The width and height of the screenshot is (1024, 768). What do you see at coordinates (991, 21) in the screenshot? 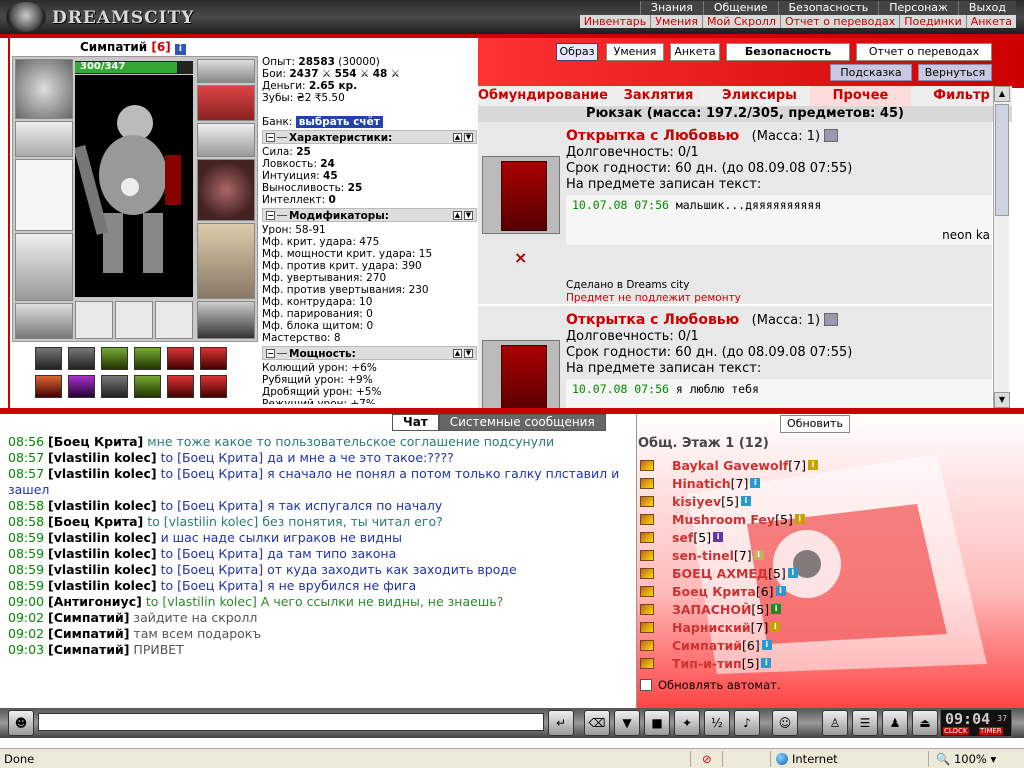
I see `submenu-anketa: Анкета` at bounding box center [991, 21].